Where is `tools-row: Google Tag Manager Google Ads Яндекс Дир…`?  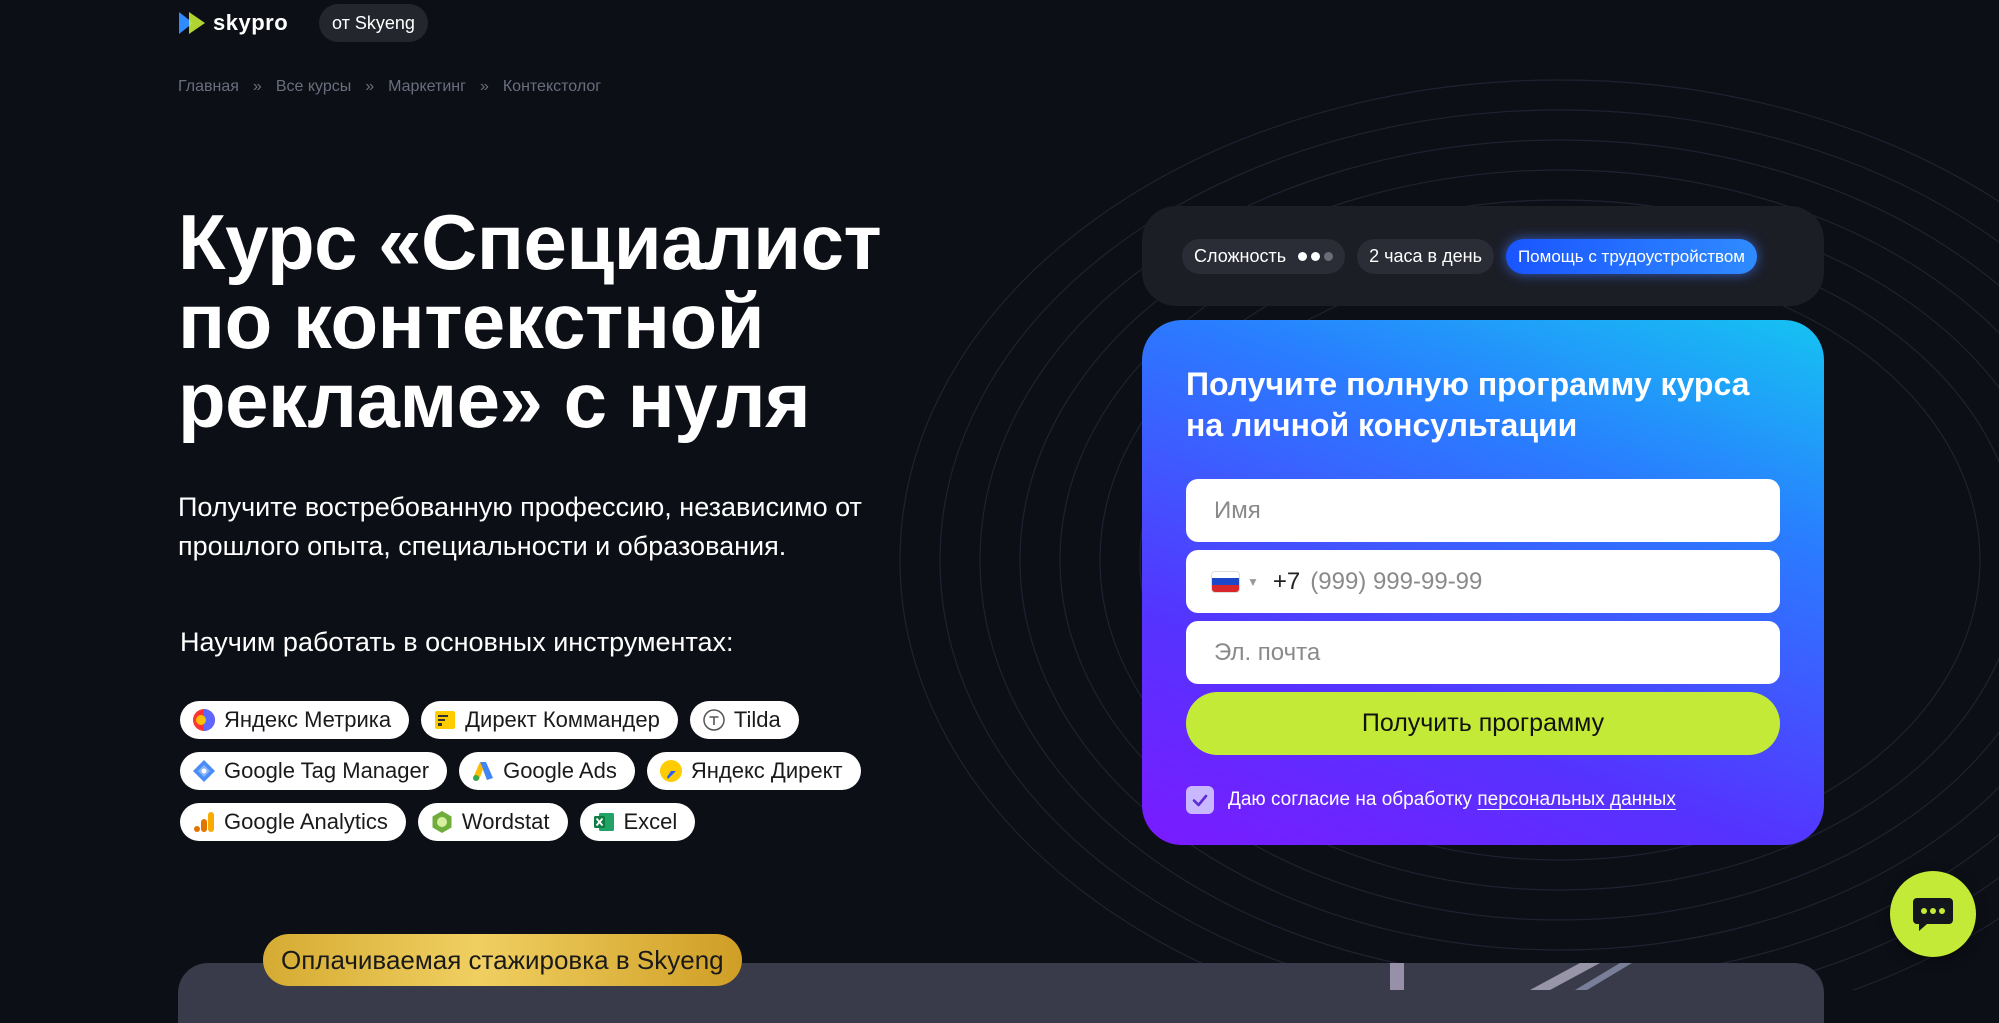
tools-row: Google Tag Manager Google Ads Яндекс Дир… is located at coordinates (540, 771).